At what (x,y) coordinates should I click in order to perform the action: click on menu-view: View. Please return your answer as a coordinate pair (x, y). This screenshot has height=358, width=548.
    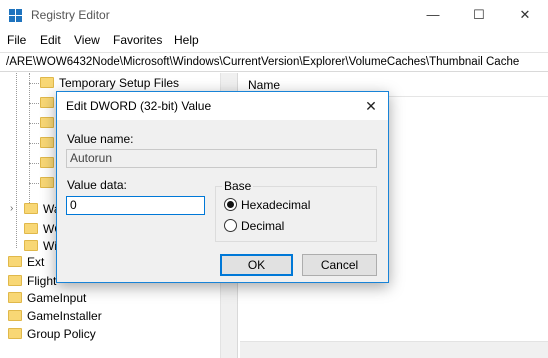
    Looking at the image, I should click on (87, 40).